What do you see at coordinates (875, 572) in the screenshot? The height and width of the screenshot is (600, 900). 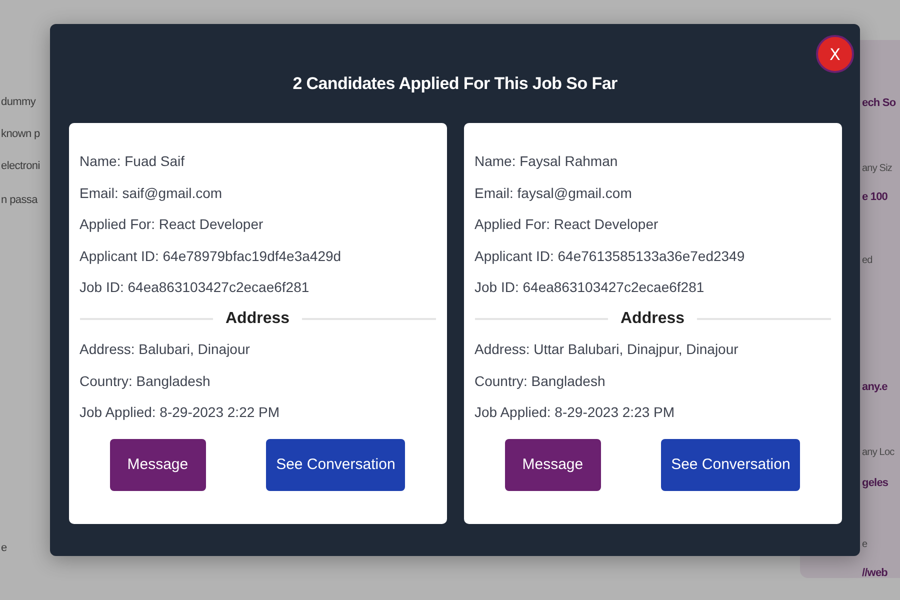 I see `company-info-text: //web` at bounding box center [875, 572].